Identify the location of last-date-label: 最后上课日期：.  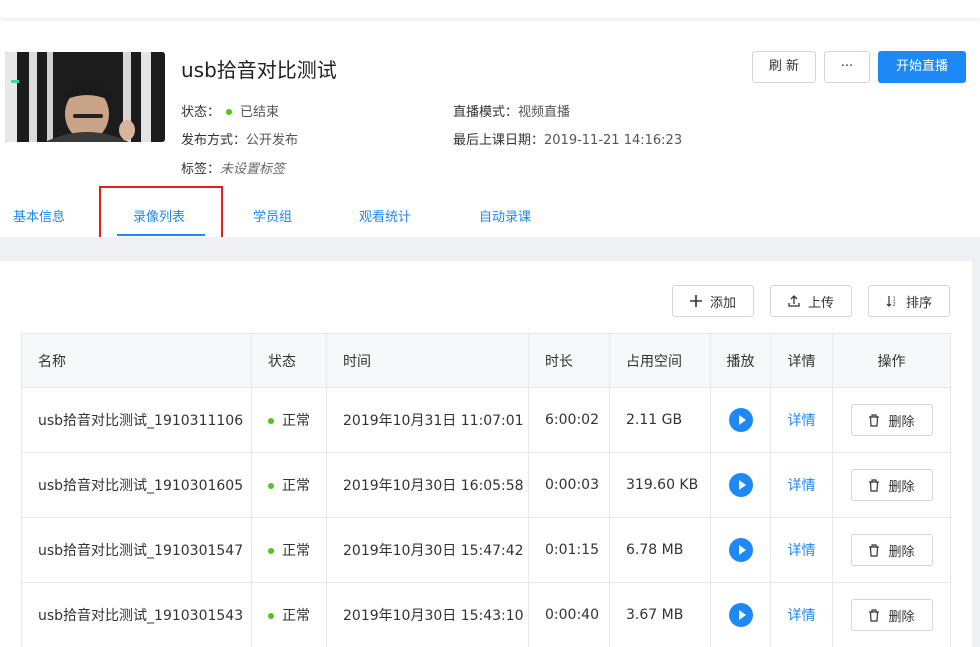
(499, 140).